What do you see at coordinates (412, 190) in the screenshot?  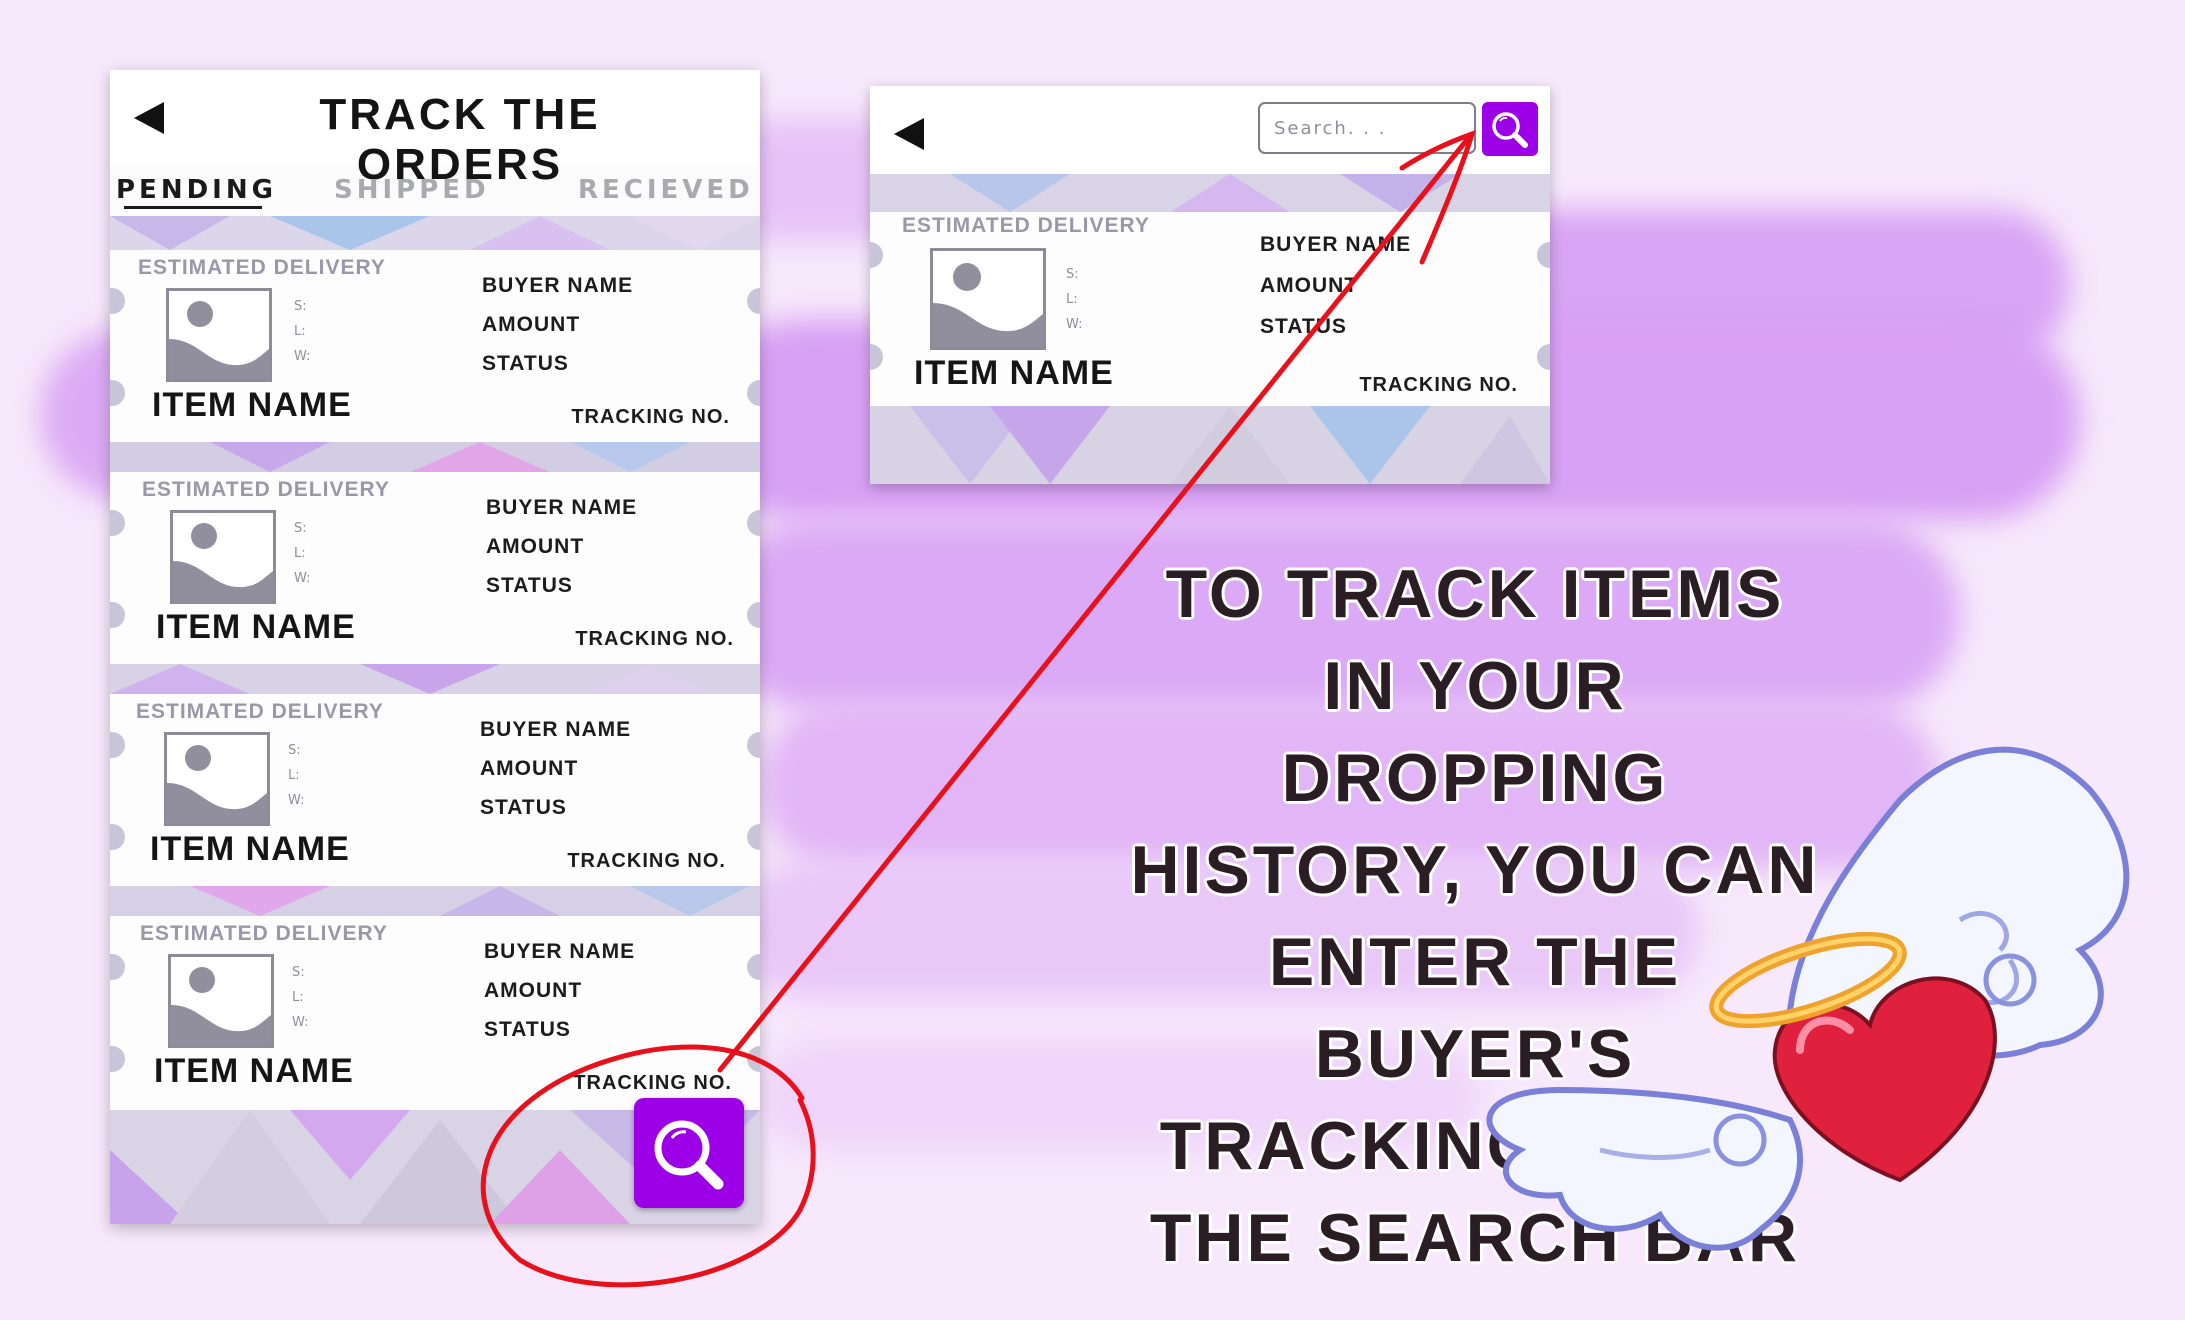 I see `tab-shipped: SHIPPED` at bounding box center [412, 190].